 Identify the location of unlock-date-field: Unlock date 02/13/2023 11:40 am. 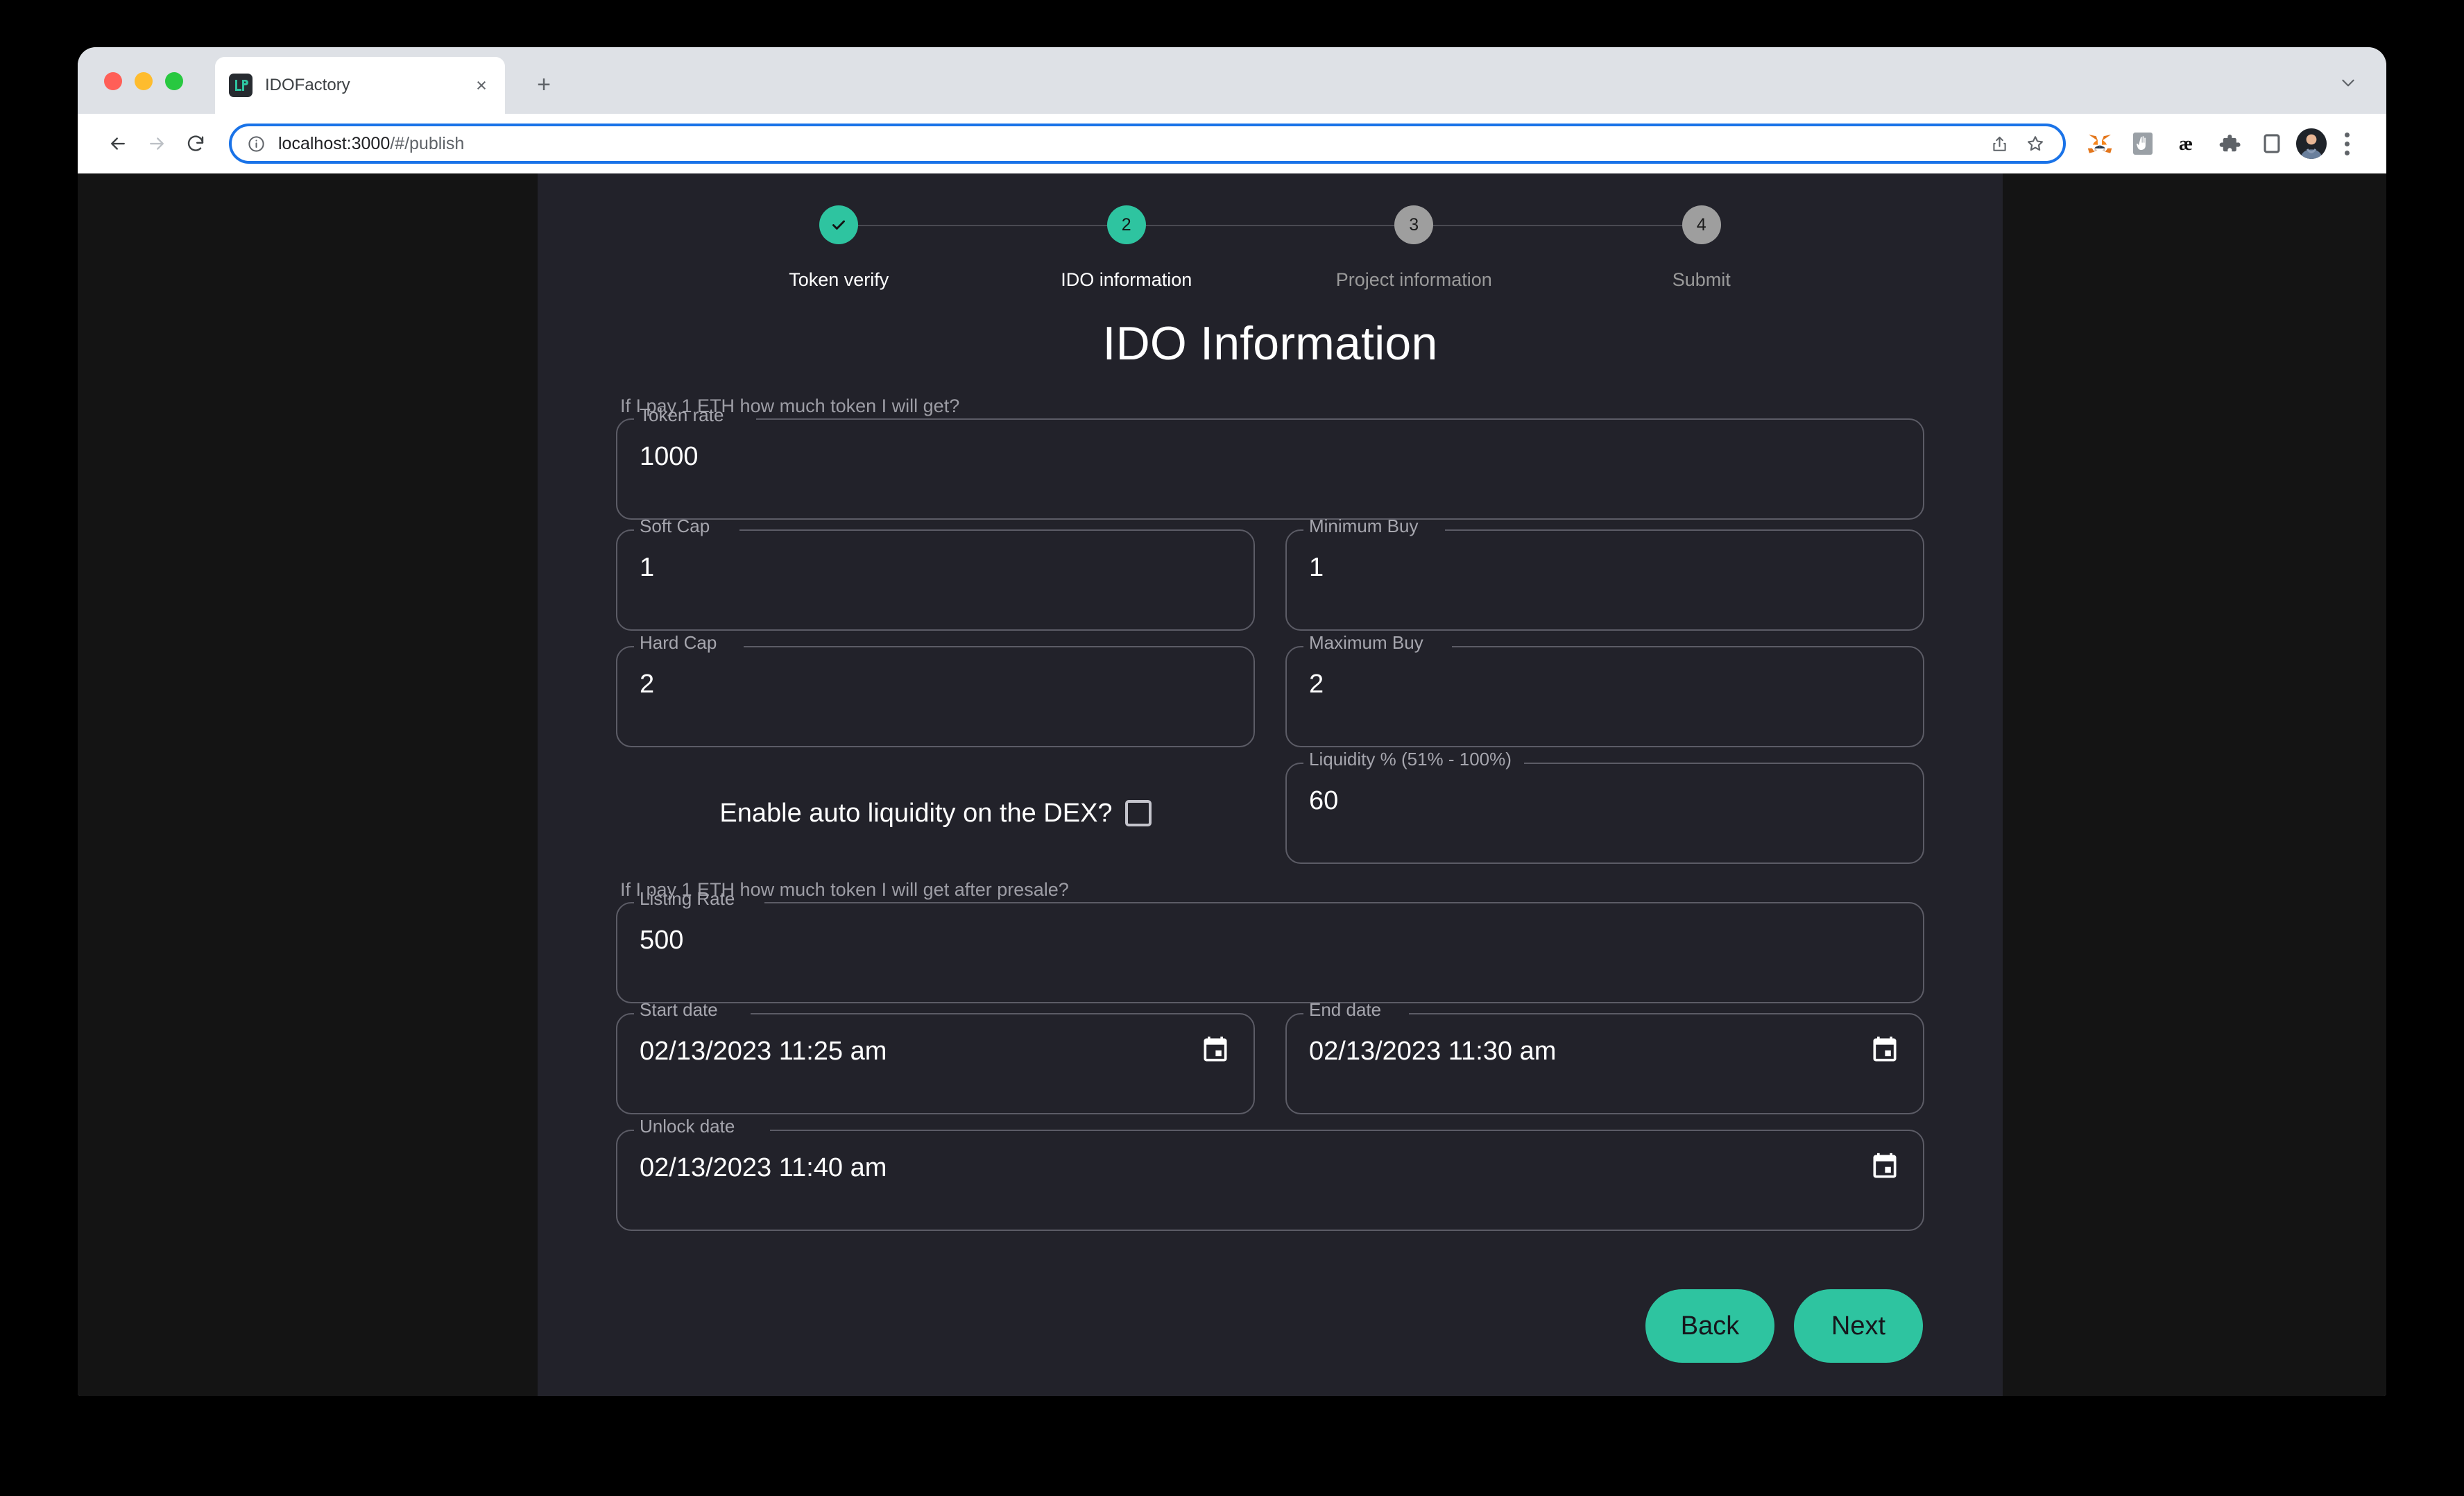
(1270, 1174).